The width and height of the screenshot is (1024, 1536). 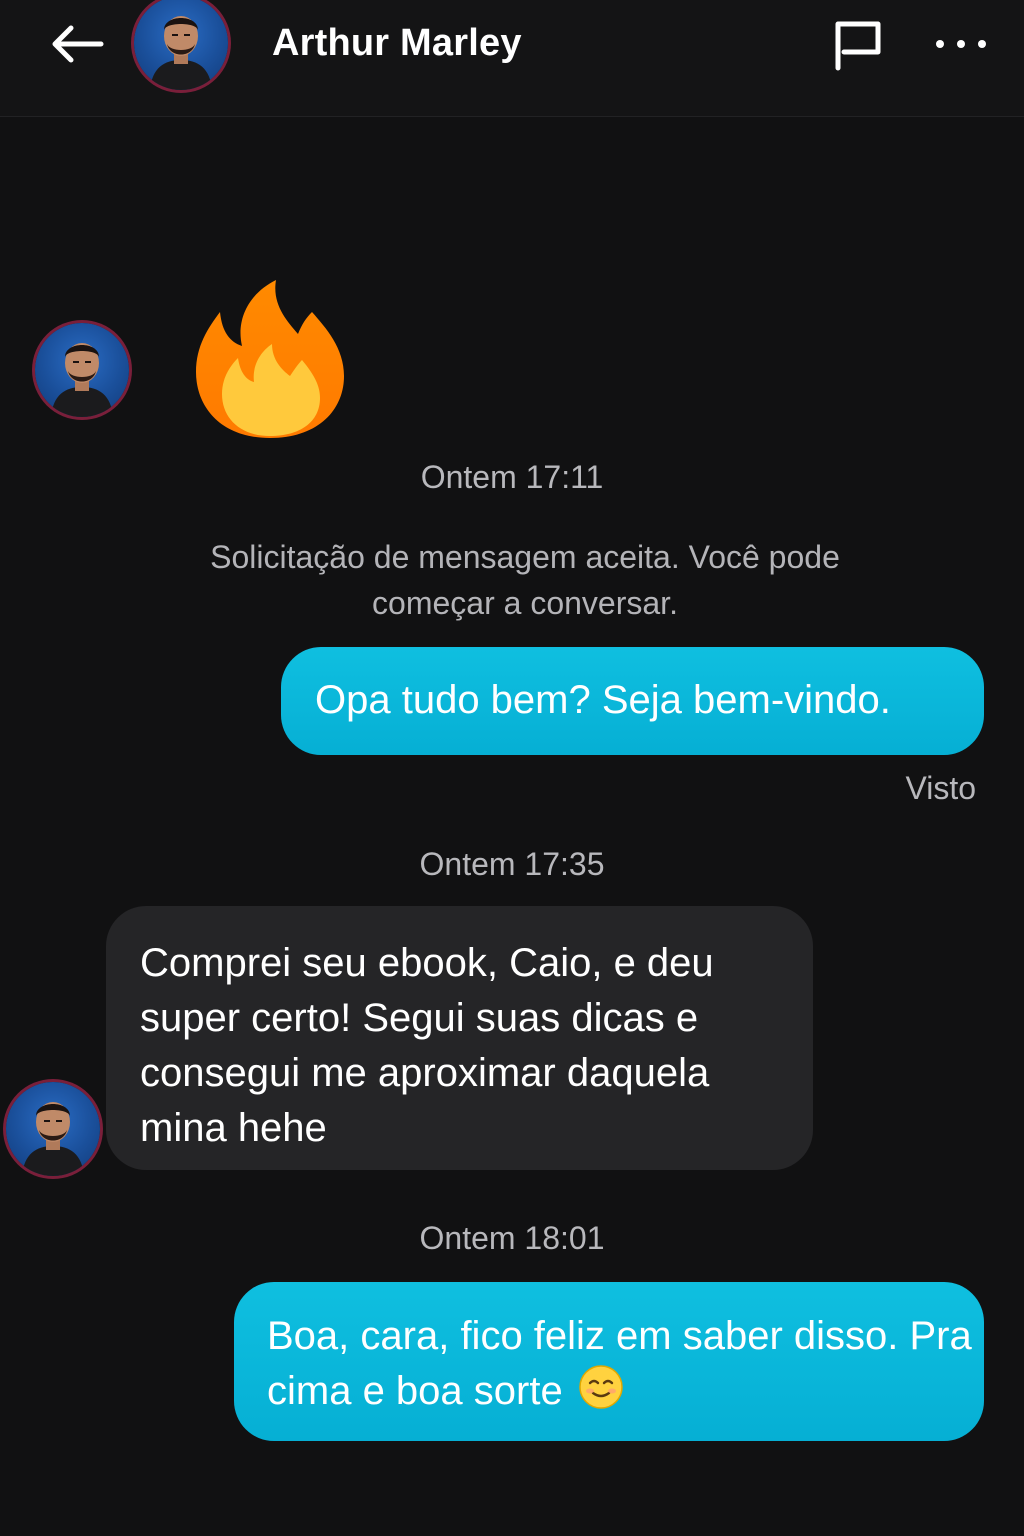 What do you see at coordinates (512, 1238) in the screenshot?
I see `timestamp: Ontem 18:01` at bounding box center [512, 1238].